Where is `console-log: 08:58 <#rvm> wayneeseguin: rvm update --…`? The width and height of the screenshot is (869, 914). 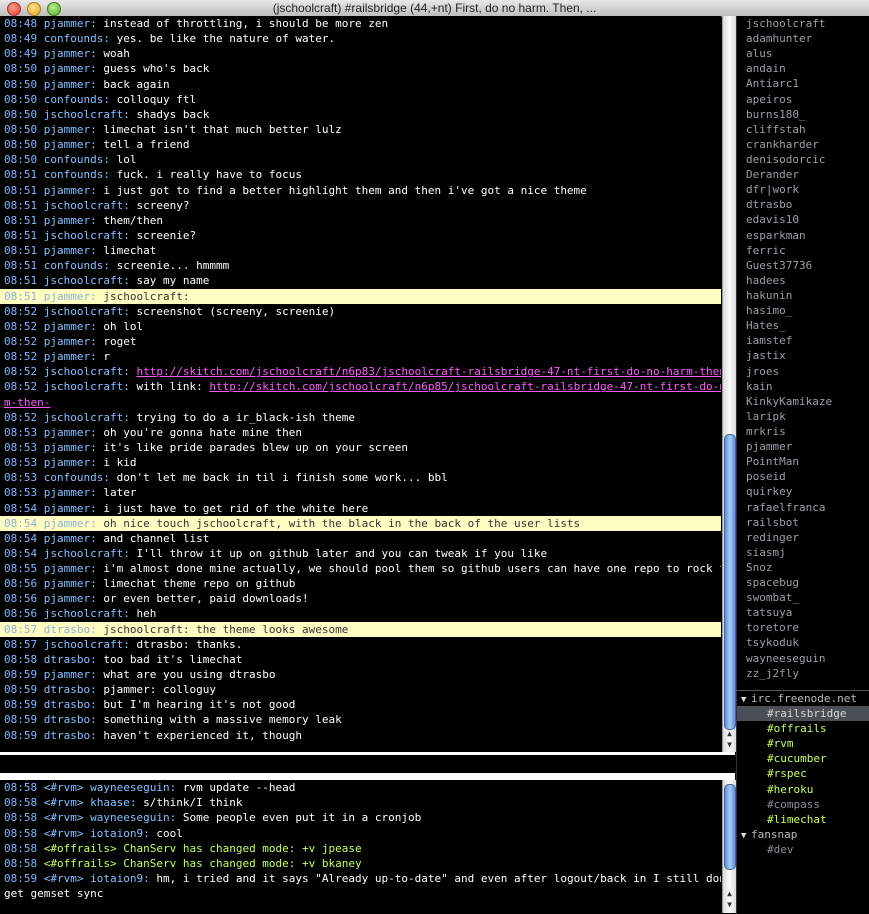
console-log: 08:58 <#rvm> wayneeseguin: rvm update --… is located at coordinates (360, 846).